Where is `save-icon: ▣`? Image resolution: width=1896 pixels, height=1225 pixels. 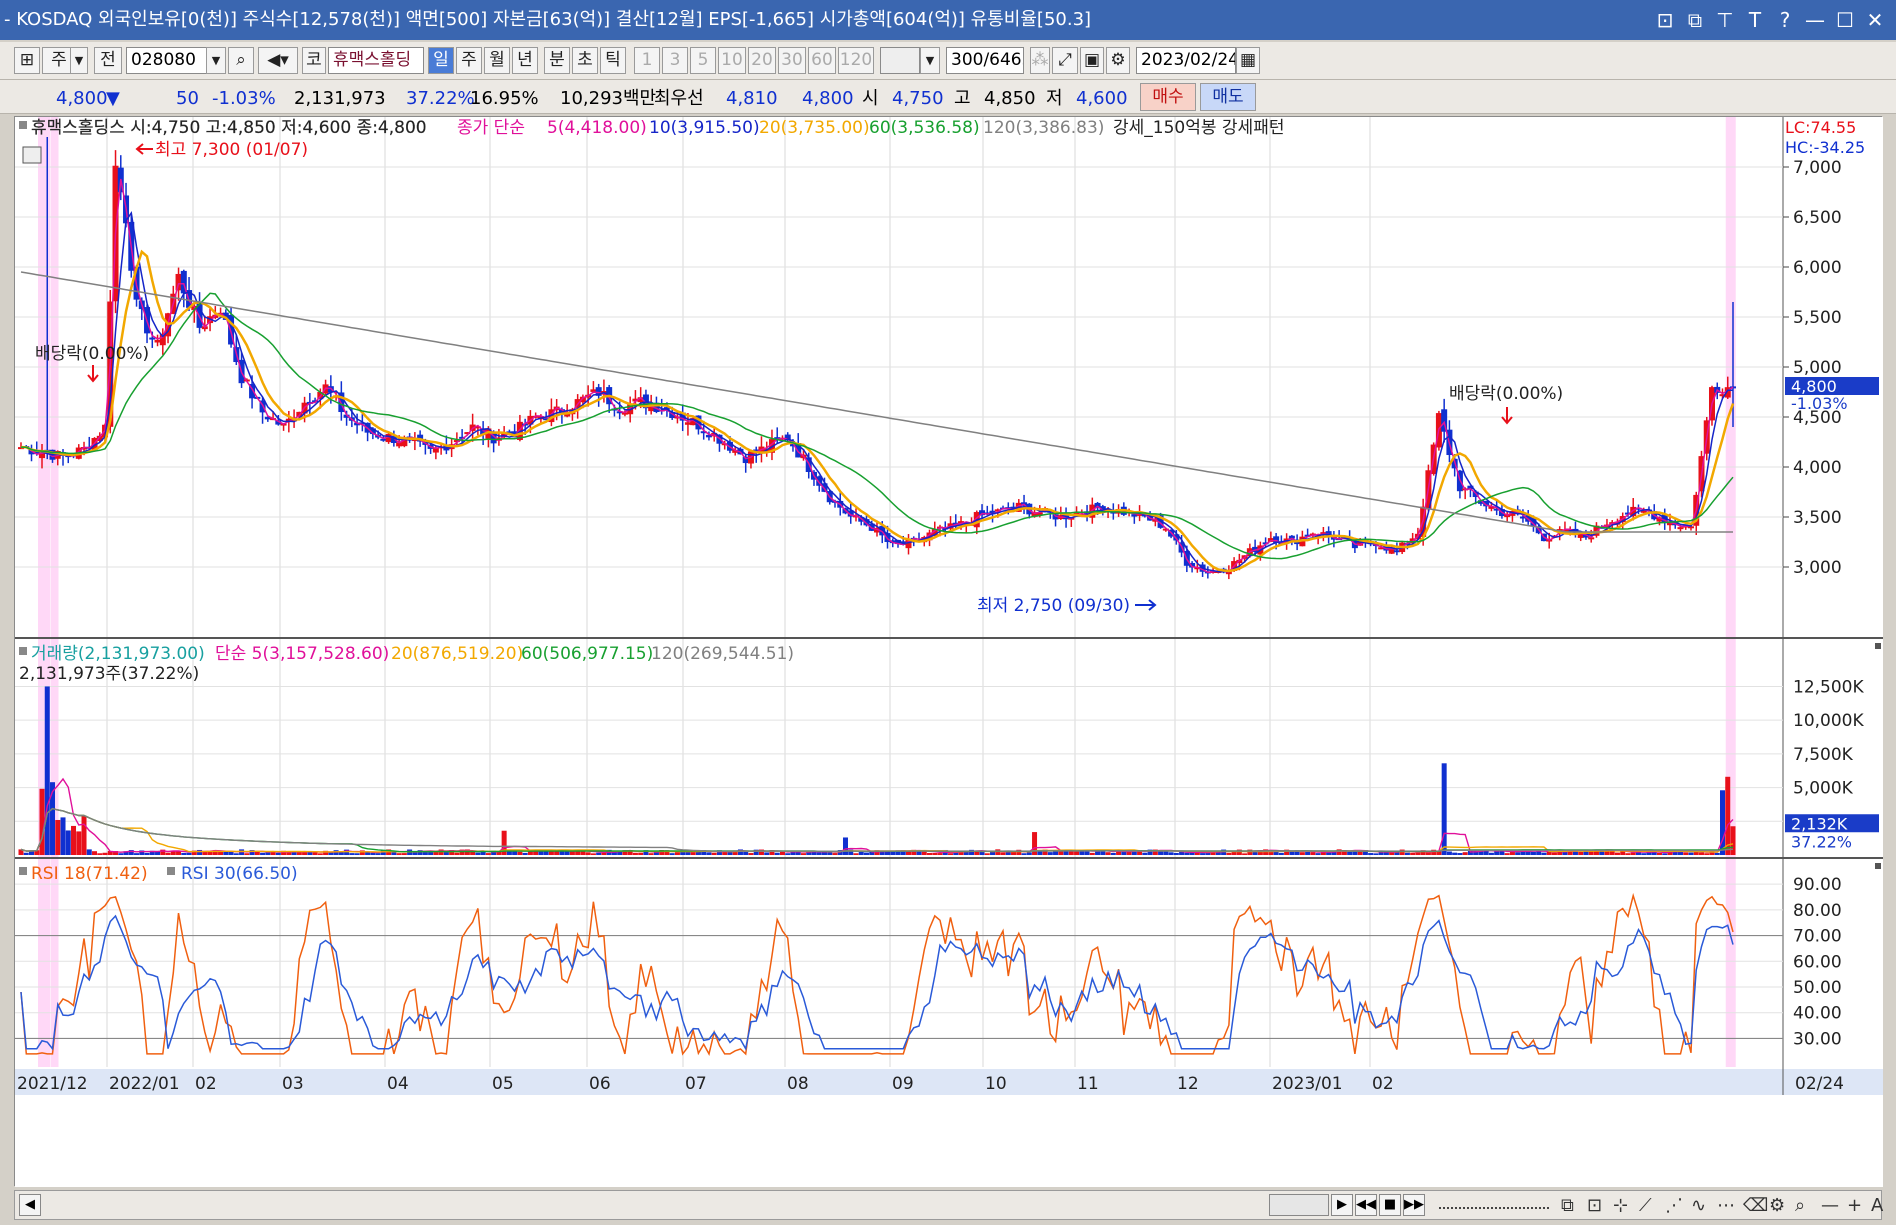
save-icon: ▣ is located at coordinates (1092, 60).